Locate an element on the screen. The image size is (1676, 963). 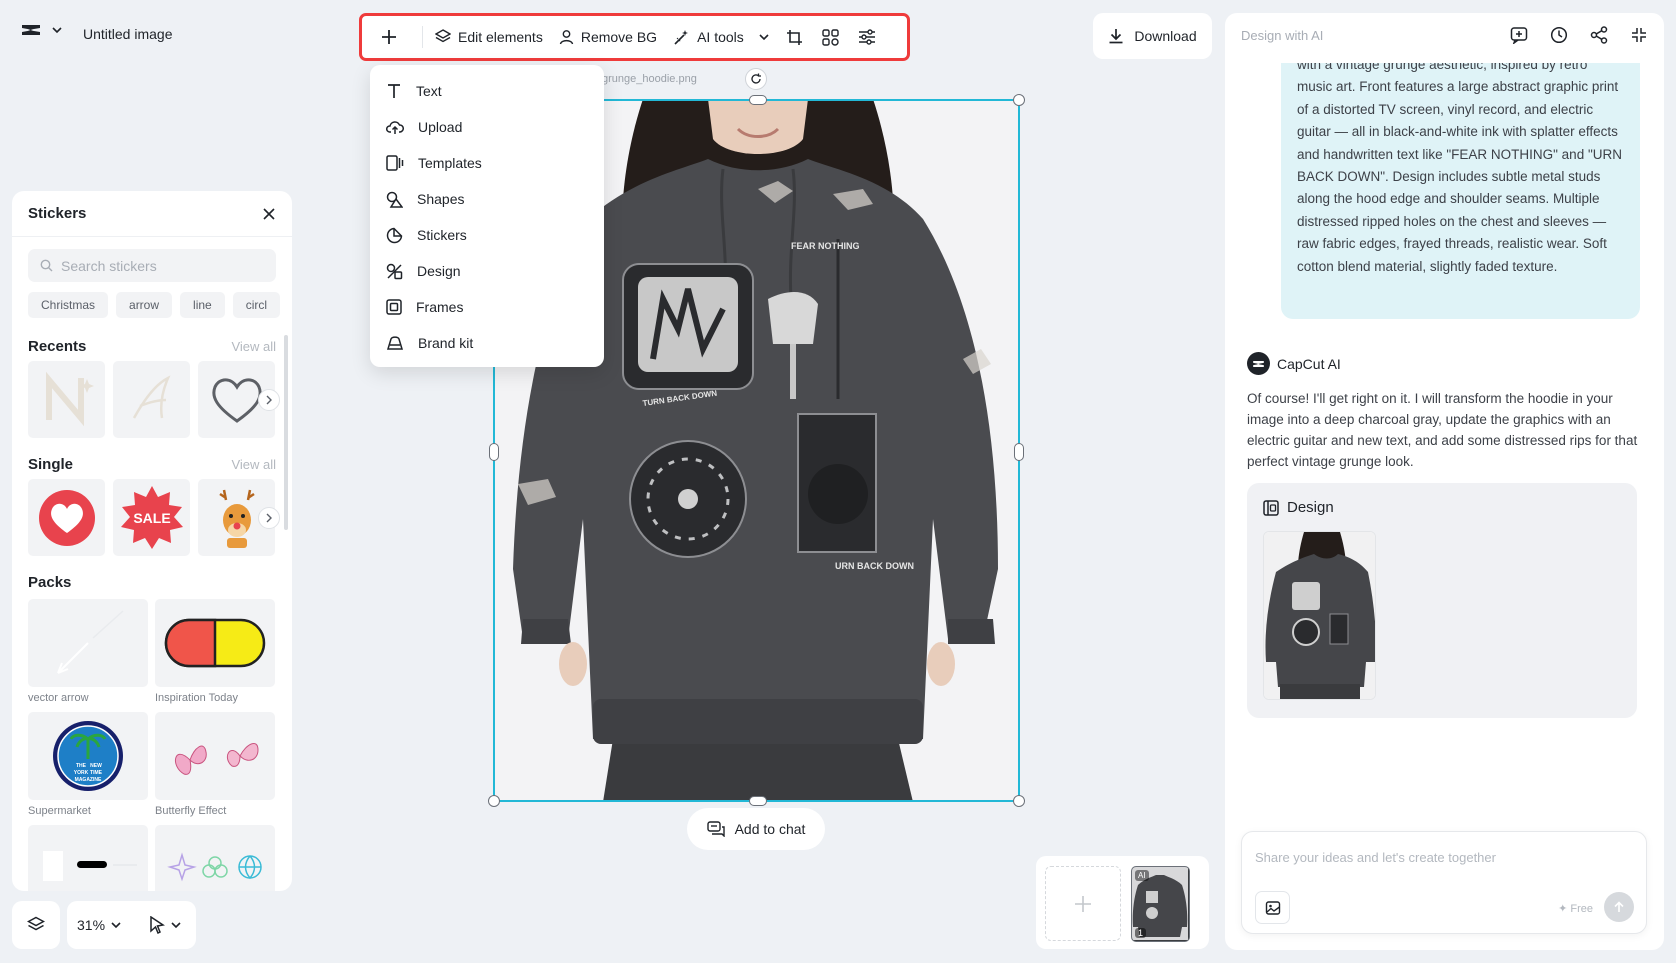
menu-item-frames: Frames is located at coordinates (487, 307).